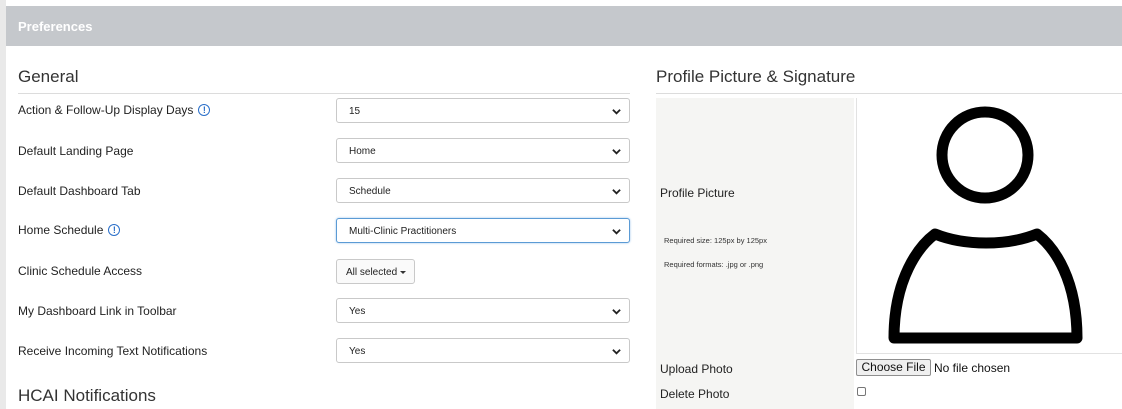  I want to click on preferences-header: Preferences, so click(564, 26).